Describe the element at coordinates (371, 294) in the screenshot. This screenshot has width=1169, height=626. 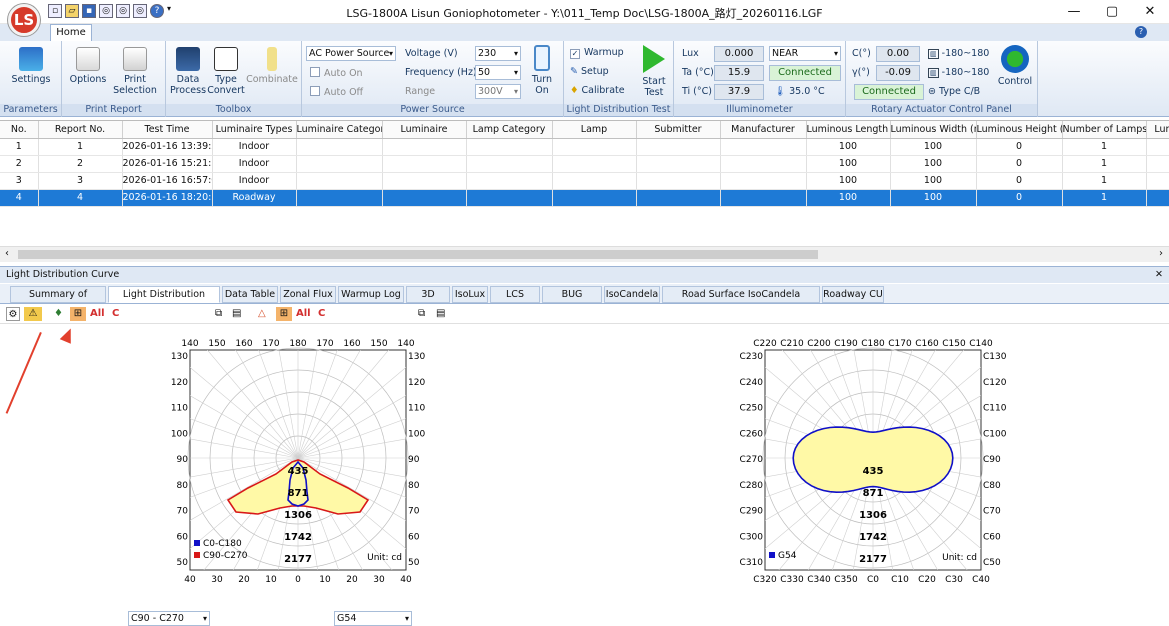
I see `panel-tab: Warmup Log` at that location.